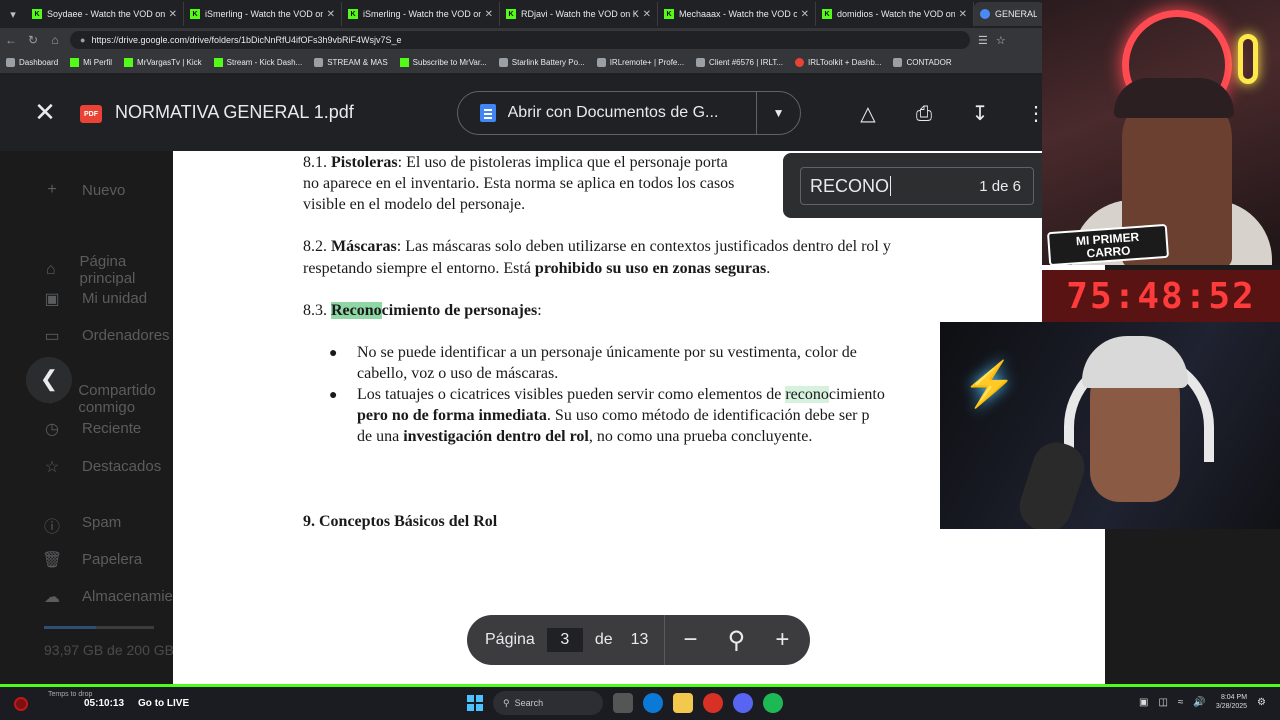  Describe the element at coordinates (459, 310) in the screenshot. I see `section-title: cimiento de personajes` at that location.